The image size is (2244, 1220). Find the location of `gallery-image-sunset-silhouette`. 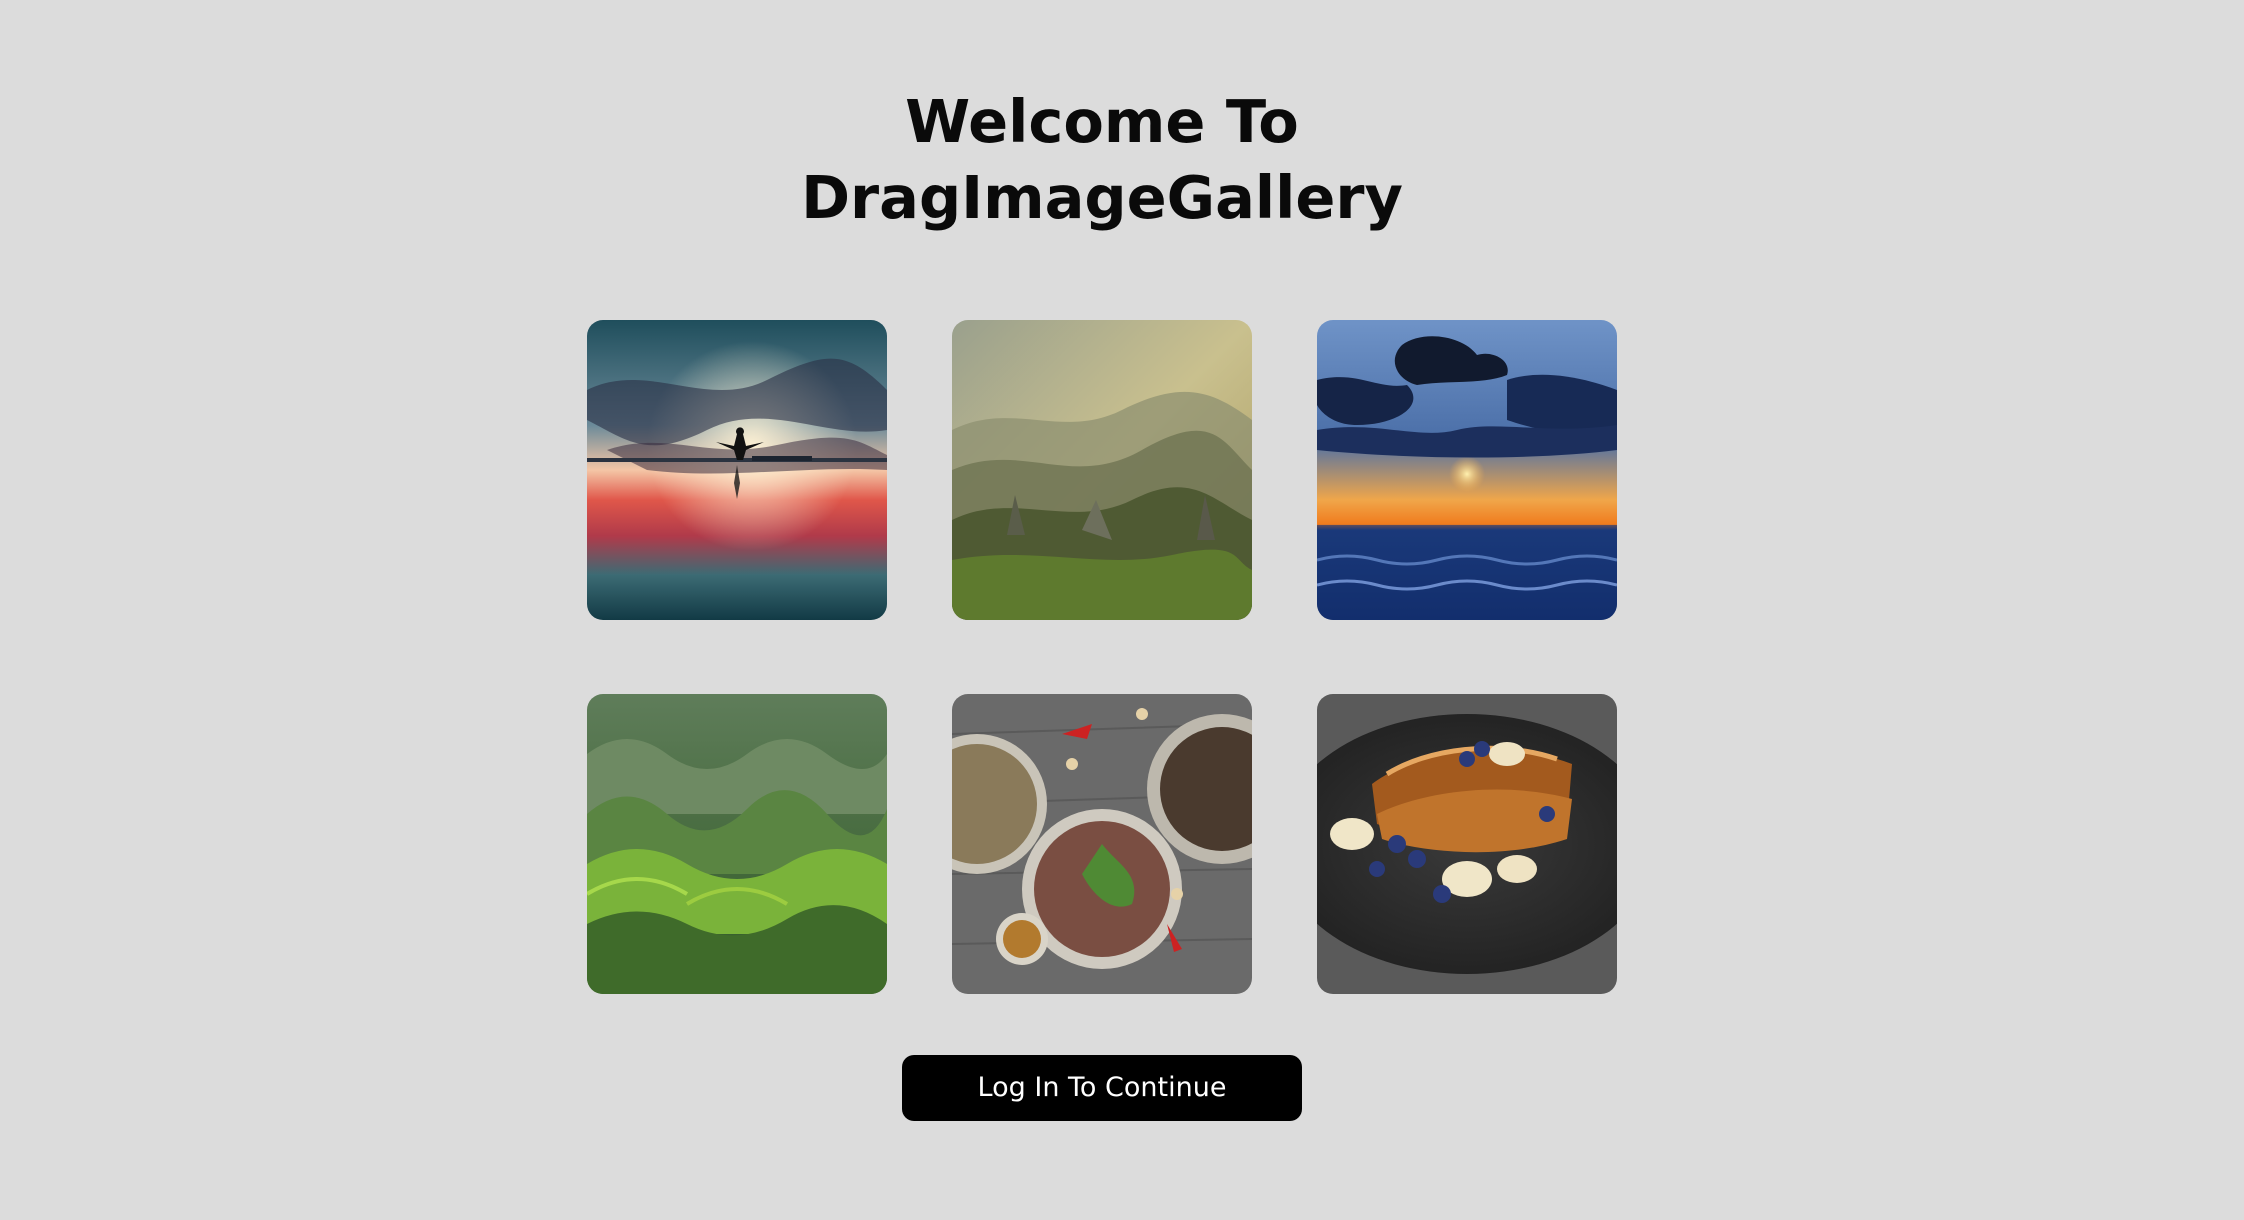

gallery-image-sunset-silhouette is located at coordinates (737, 470).